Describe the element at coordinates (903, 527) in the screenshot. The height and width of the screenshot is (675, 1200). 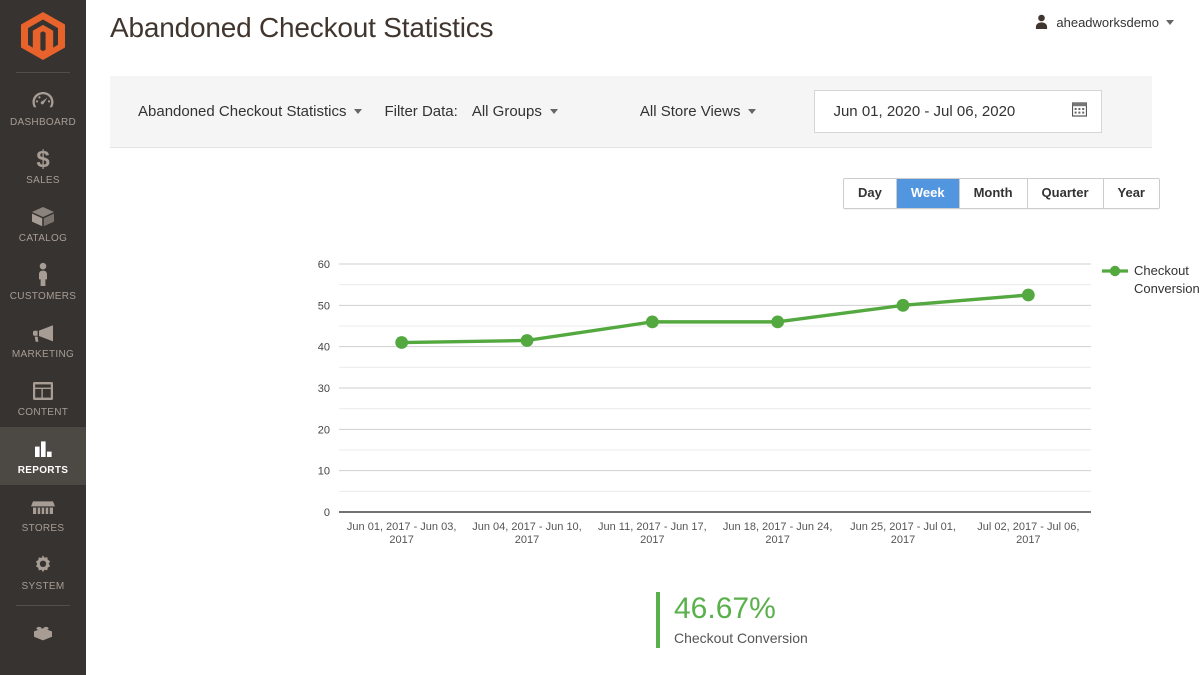
I see `x-tick-label: Jun 25, 2017 - Jul 01,` at that location.